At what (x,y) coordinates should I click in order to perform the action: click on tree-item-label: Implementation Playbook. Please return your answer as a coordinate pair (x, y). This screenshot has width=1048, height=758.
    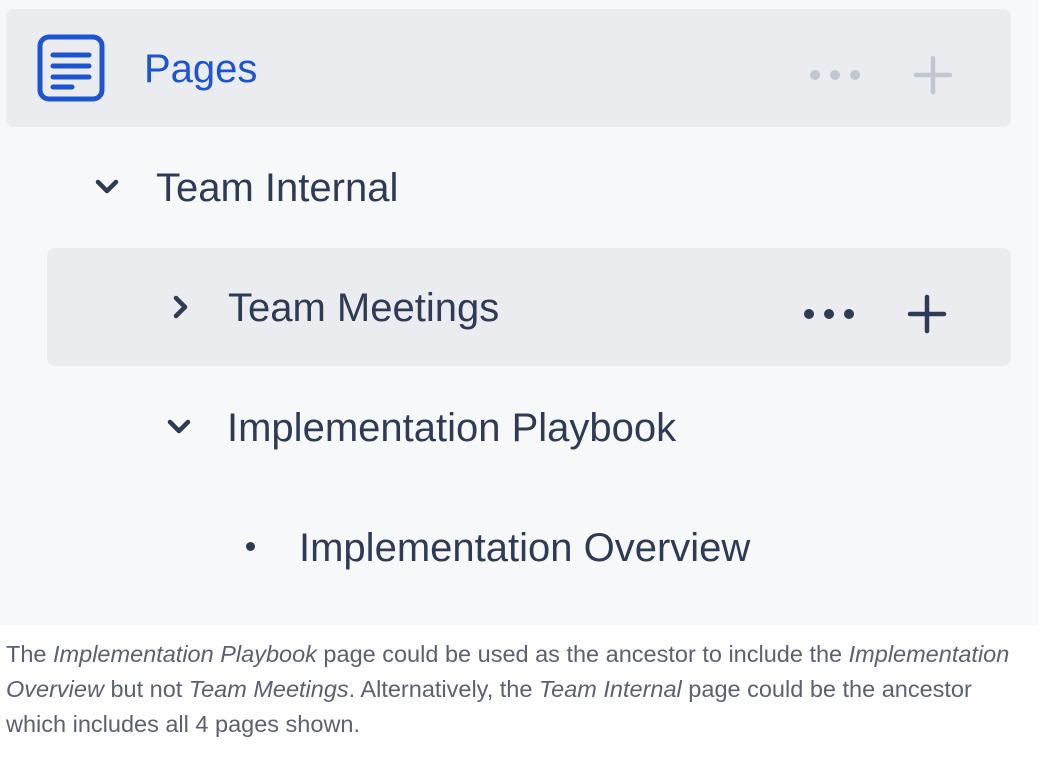
    Looking at the image, I should click on (451, 428).